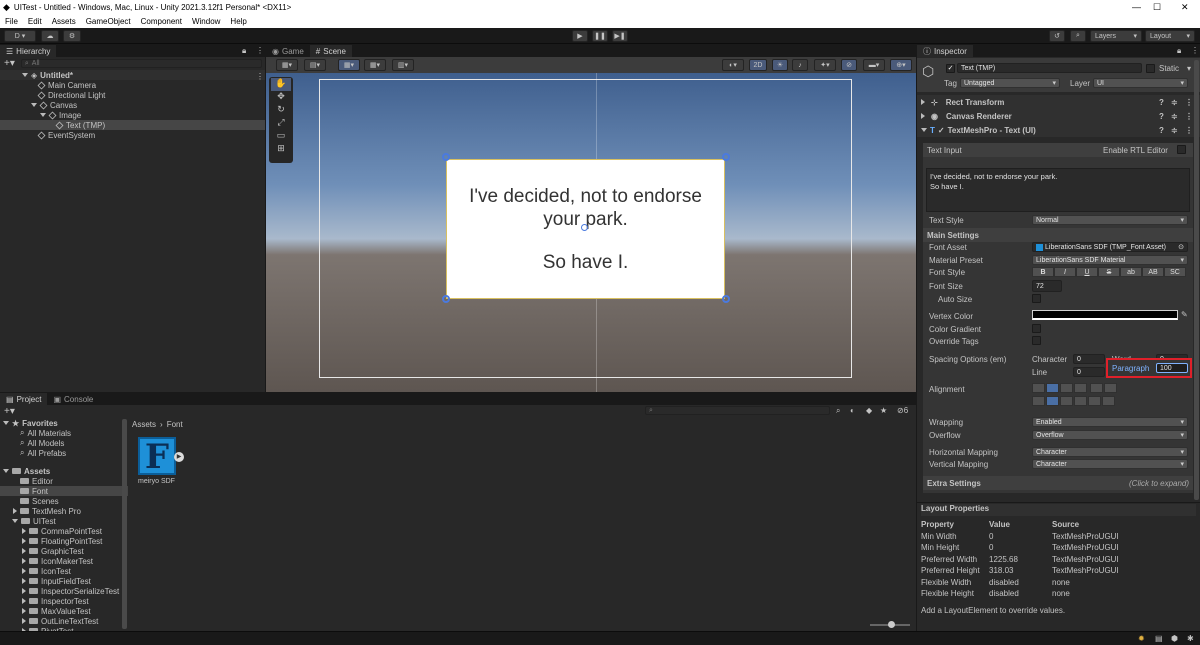 This screenshot has width=1200, height=645. Describe the element at coordinates (64, 521) in the screenshot. I see `asset-folder: UITest` at that location.